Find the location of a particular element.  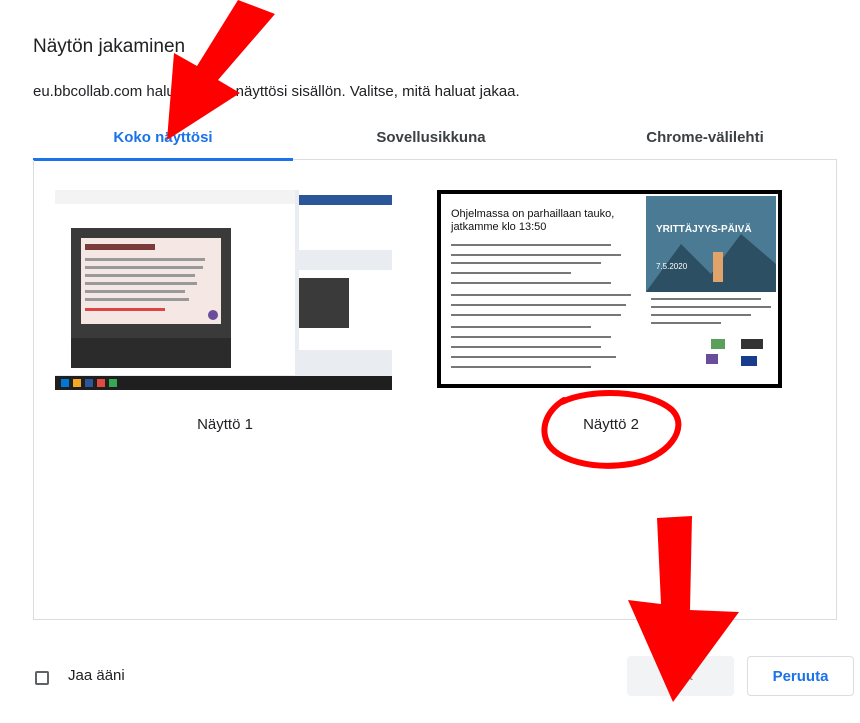

tab-chrome-tab: Chrome-välilehti is located at coordinates (705, 138).